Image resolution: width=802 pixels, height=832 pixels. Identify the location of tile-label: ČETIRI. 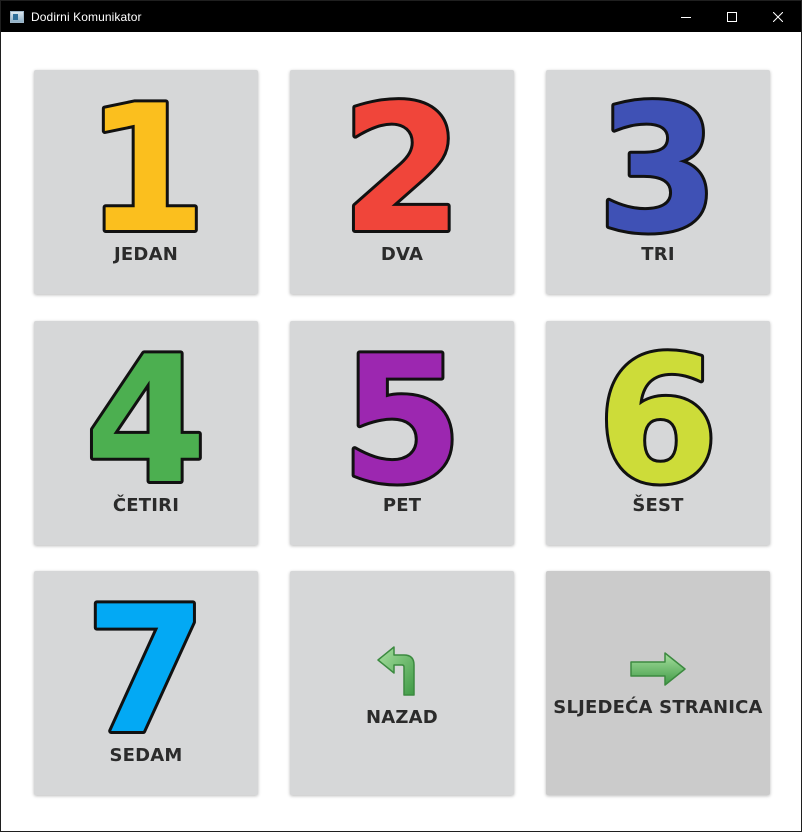
(146, 505).